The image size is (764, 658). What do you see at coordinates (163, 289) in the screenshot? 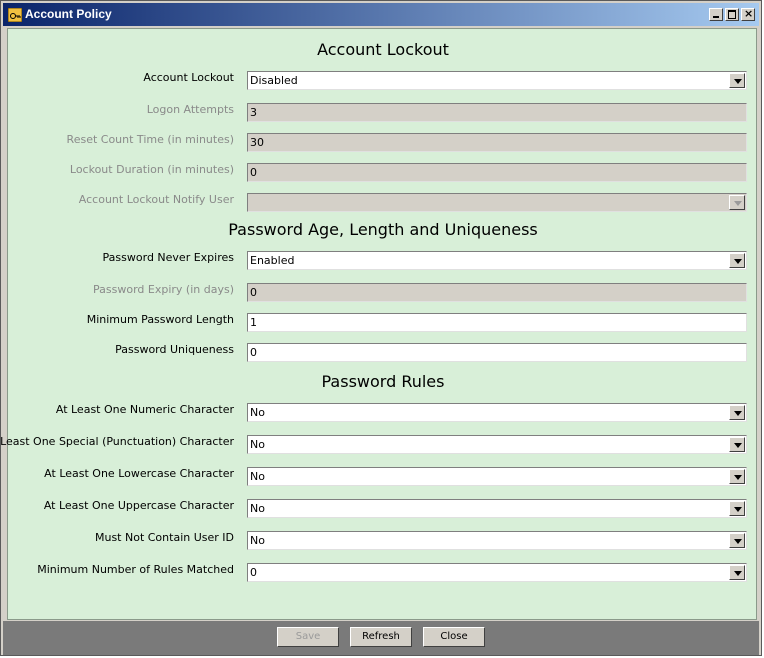
I see `password-expiry-label: Password Expiry (in days)` at bounding box center [163, 289].